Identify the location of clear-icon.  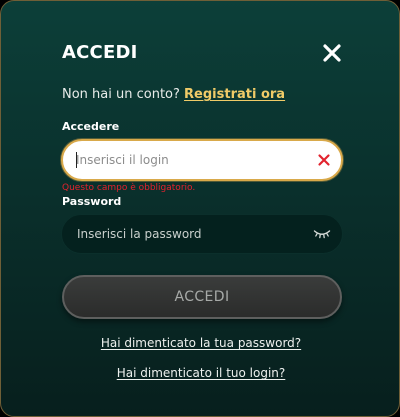
(324, 160).